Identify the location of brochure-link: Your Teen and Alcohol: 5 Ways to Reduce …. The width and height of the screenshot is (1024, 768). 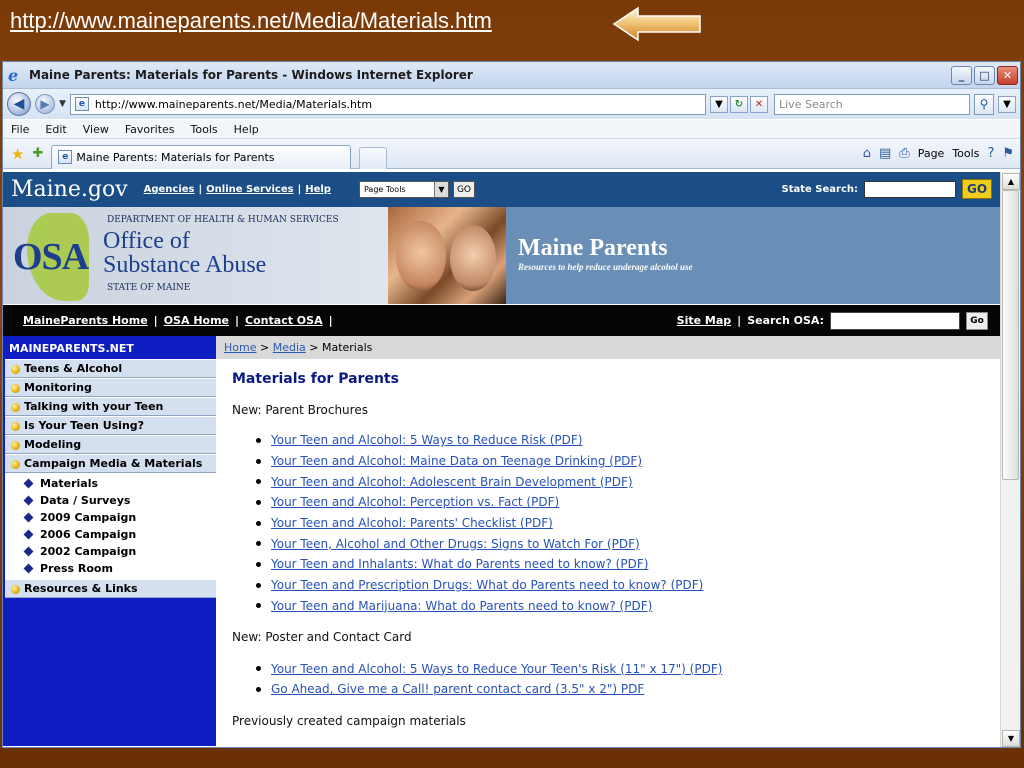
(628, 440).